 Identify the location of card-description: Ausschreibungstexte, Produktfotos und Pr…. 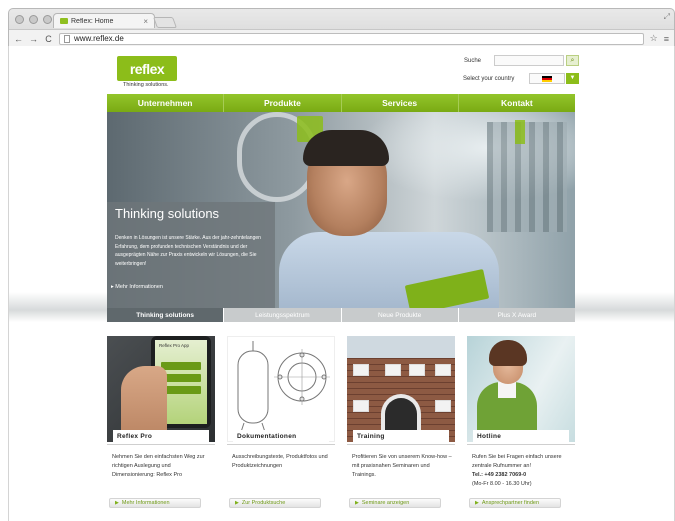
(280, 461).